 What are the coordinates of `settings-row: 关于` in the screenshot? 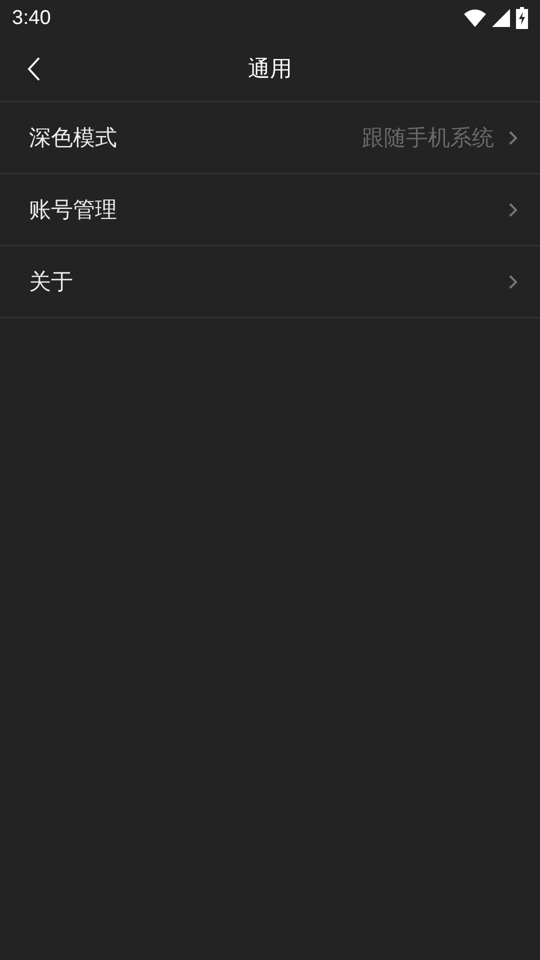 It's located at (270, 282).